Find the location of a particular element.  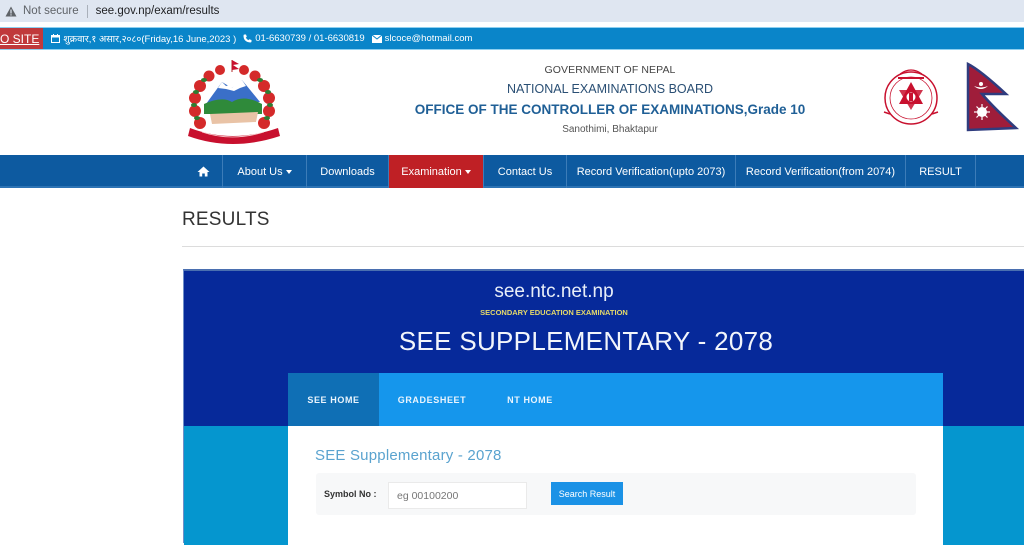

nav-about-us: About Us is located at coordinates (265, 171).